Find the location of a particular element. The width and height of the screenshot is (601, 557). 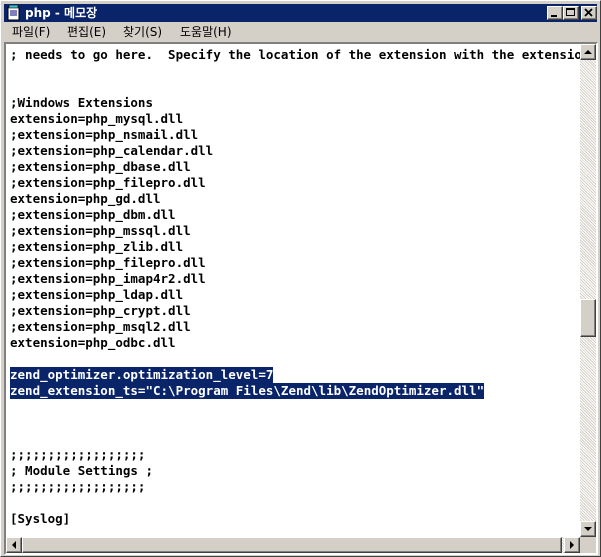

arrow-down-icon is located at coordinates (588, 529).